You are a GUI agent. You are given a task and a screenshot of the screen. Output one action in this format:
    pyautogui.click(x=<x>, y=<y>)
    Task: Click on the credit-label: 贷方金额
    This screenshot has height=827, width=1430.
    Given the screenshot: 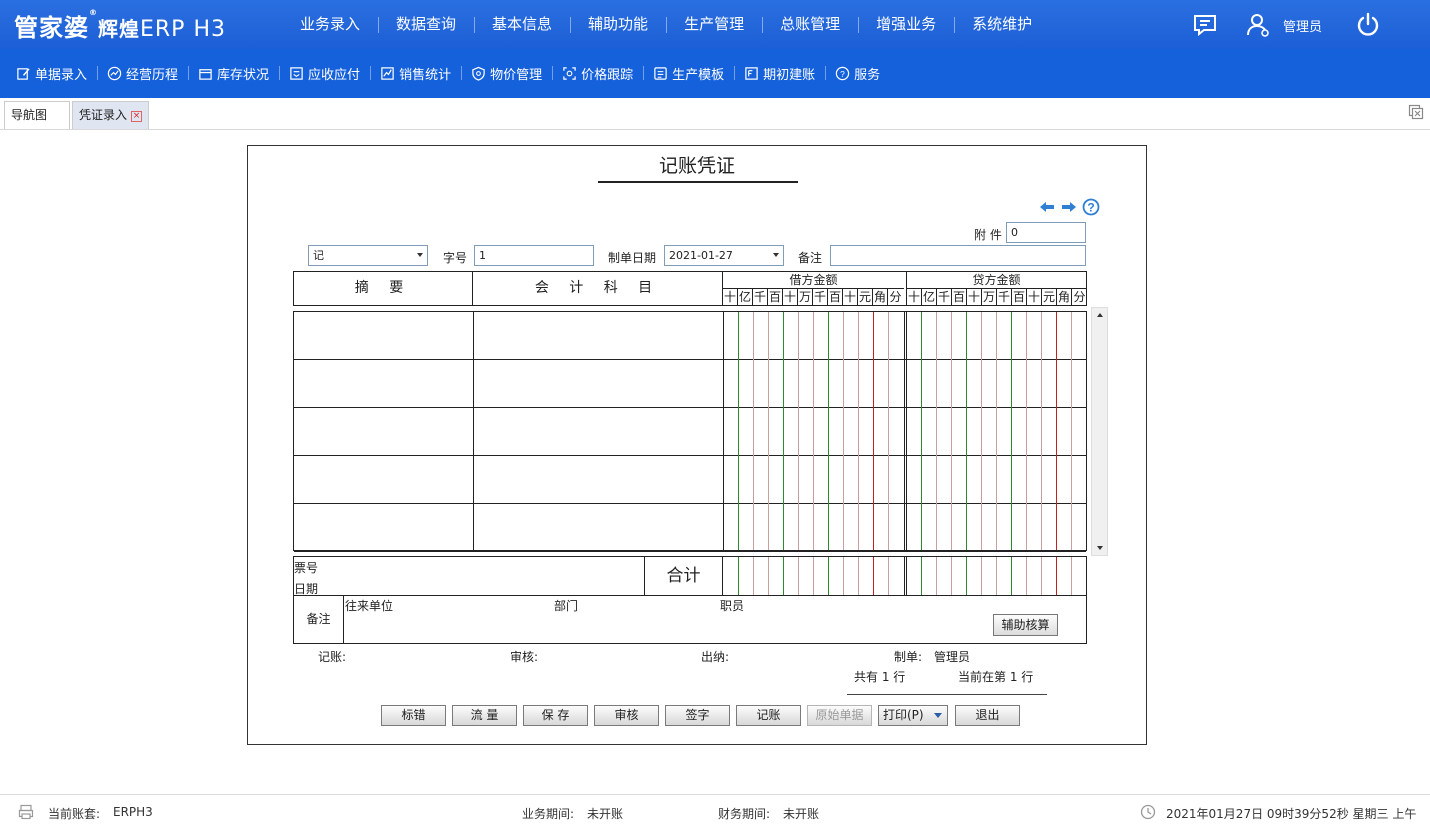 What is the action you would take?
    pyautogui.click(x=996, y=280)
    